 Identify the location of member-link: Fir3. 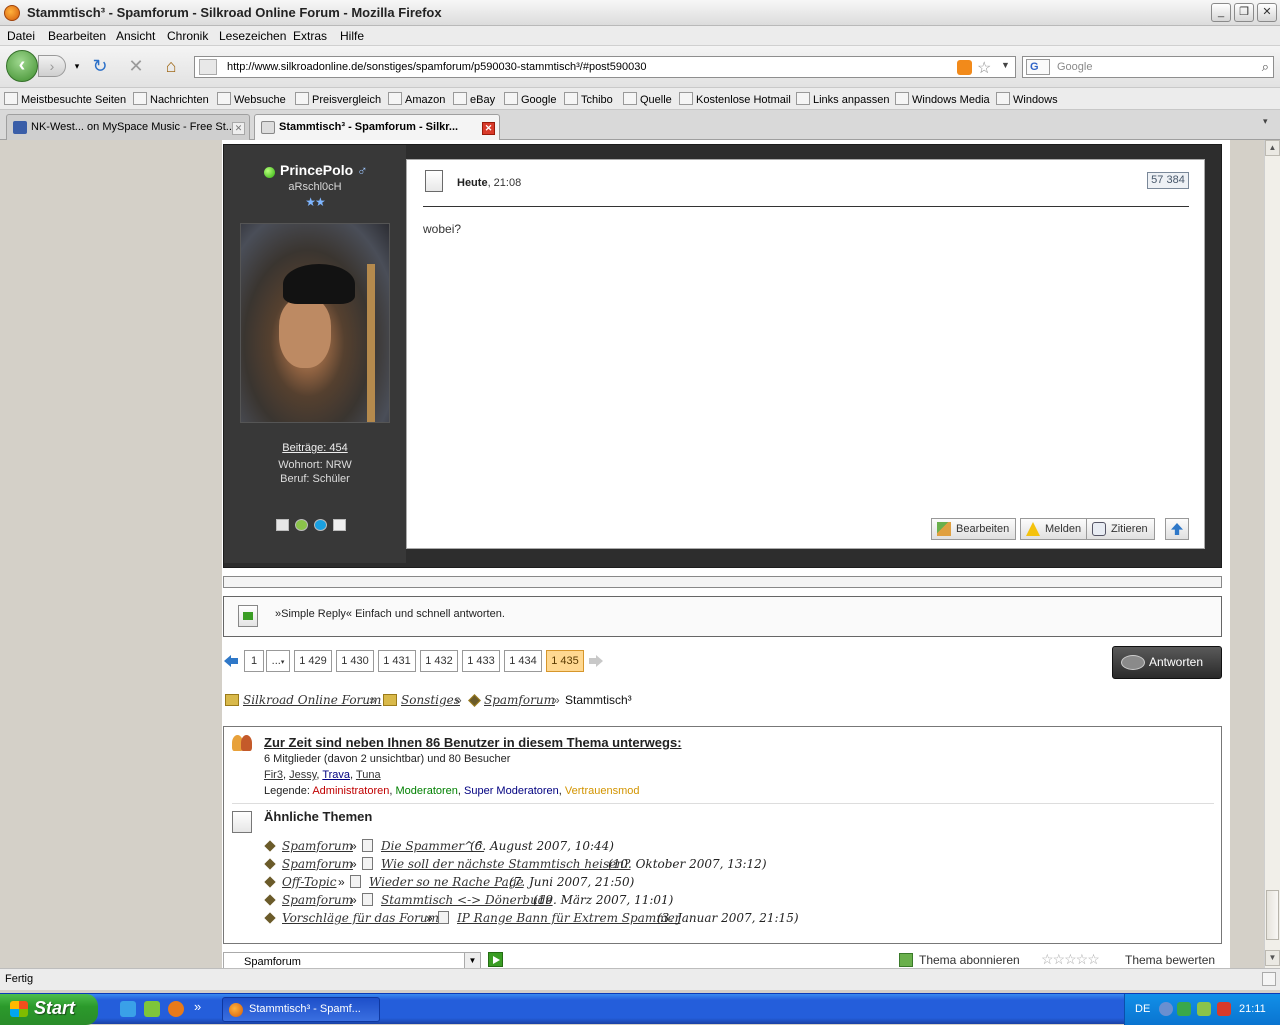
(273, 775).